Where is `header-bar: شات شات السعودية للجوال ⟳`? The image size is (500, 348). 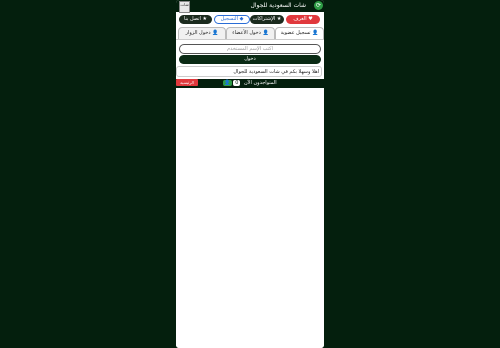
header-bar: شات شات السعودية للجوال ⟳ is located at coordinates (250, 6).